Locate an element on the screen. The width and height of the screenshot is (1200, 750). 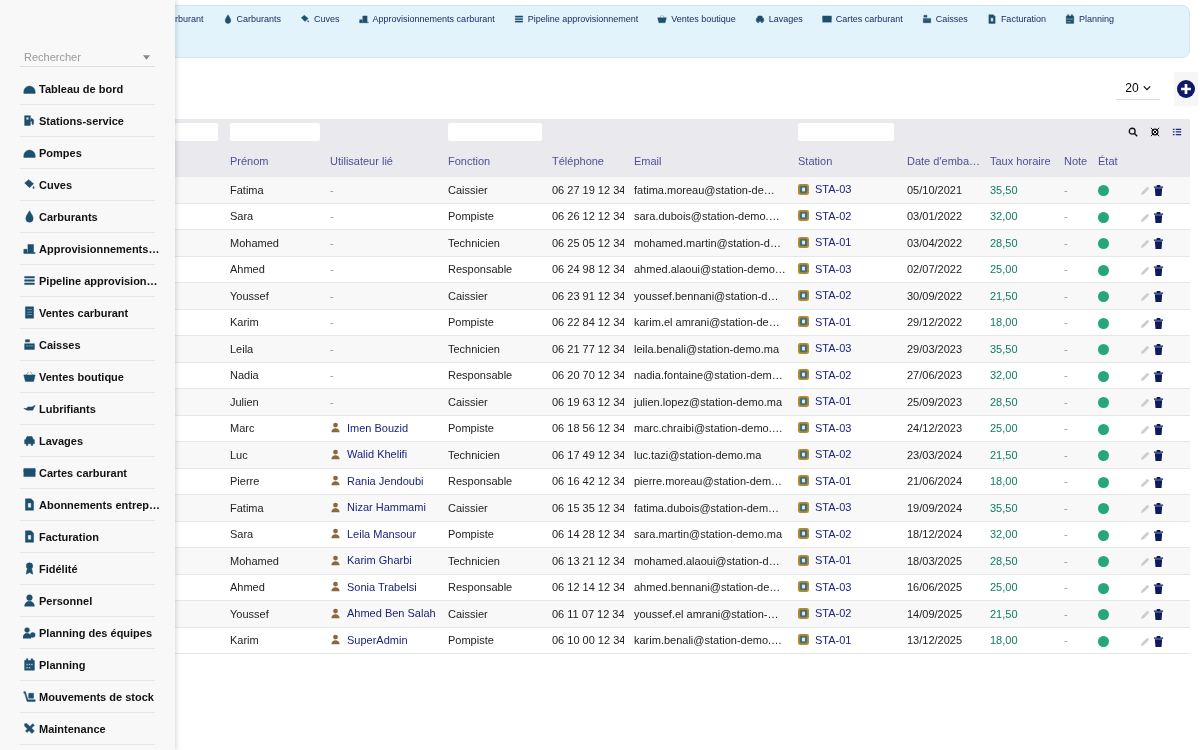
filter-field is located at coordinates (196, 132).